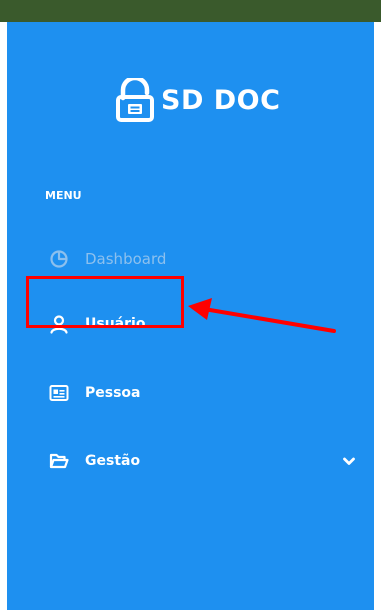  I want to click on id-card-icon, so click(59, 393).